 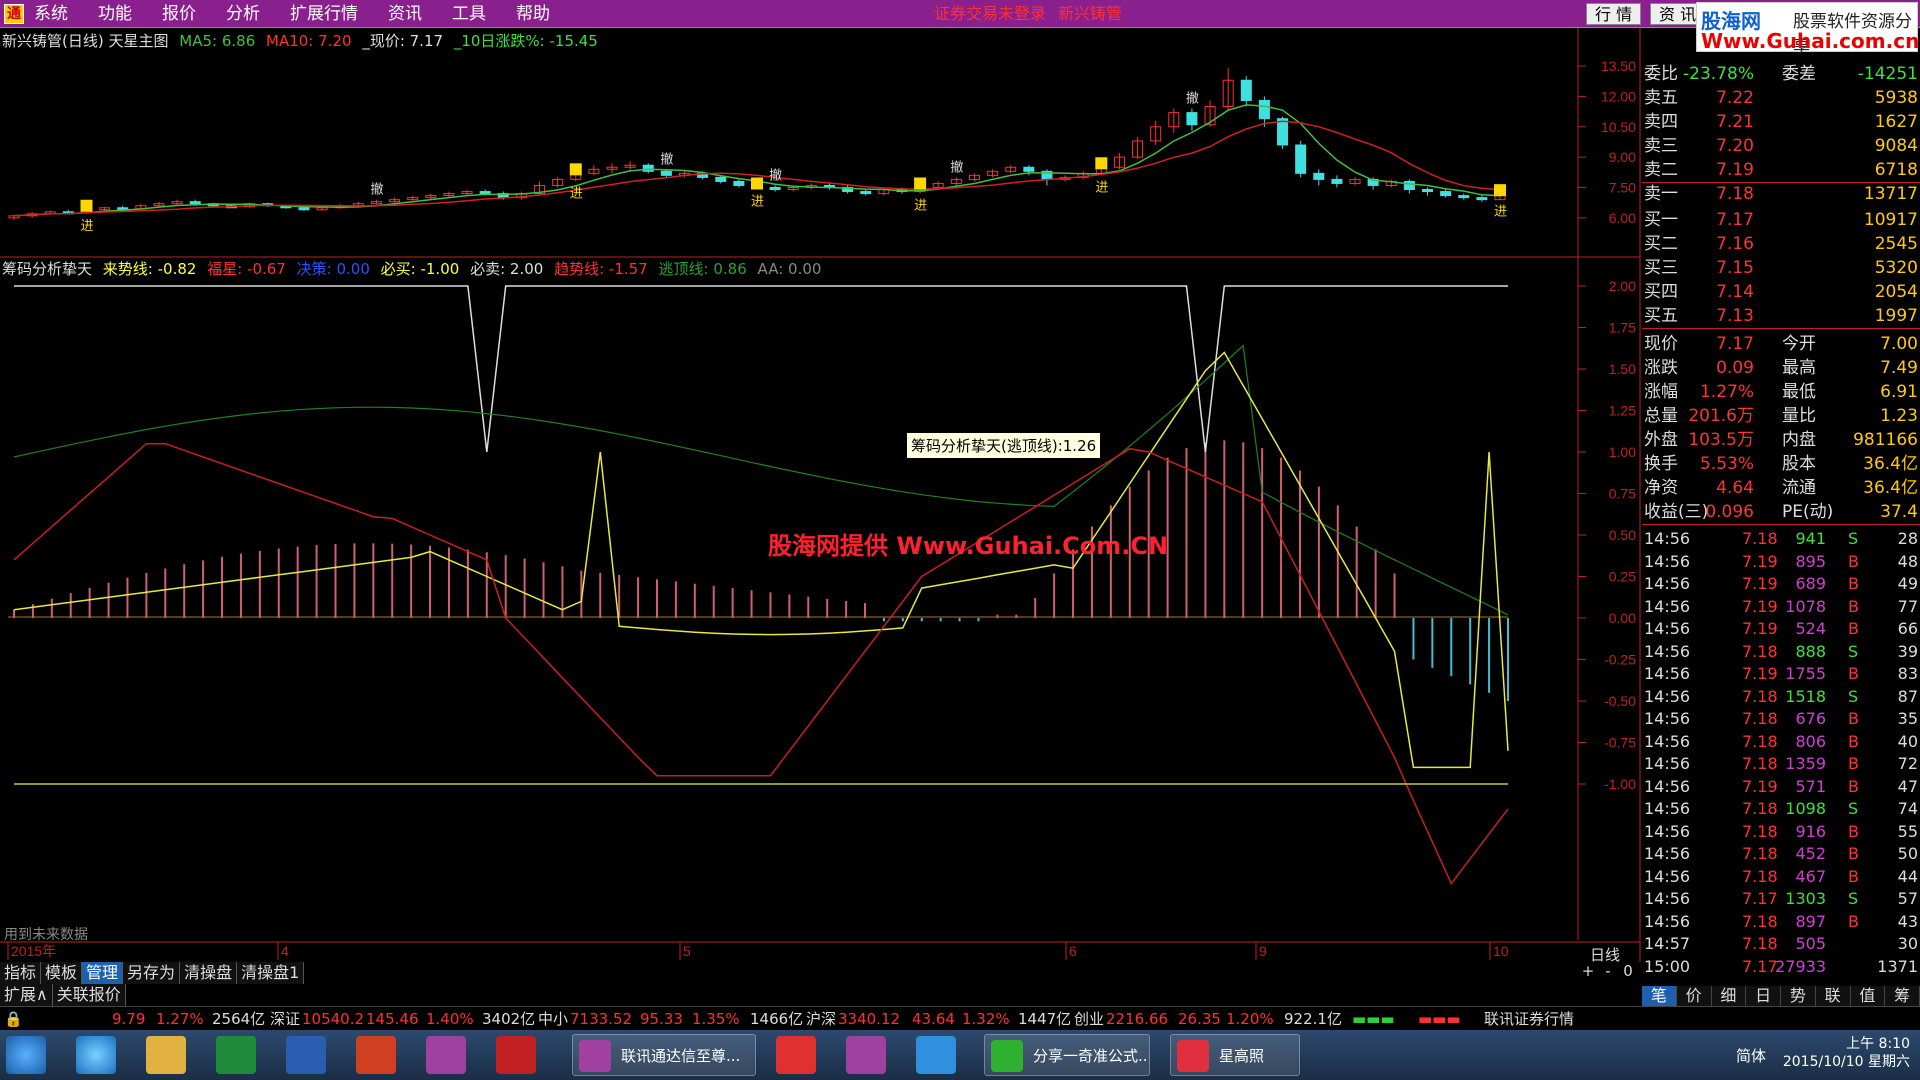 What do you see at coordinates (936, 1055) in the screenshot?
I see `bird-app-icon` at bounding box center [936, 1055].